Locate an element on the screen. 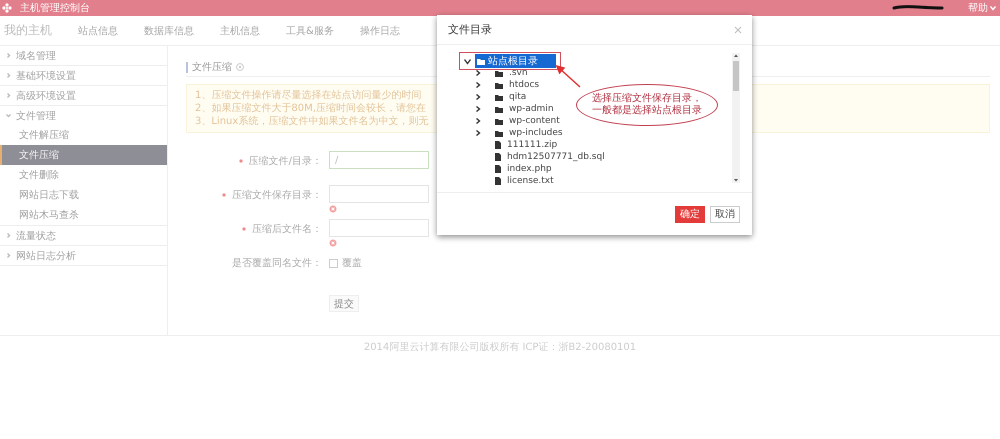 Image resolution: width=1000 pixels, height=439 pixels. tree-item: htdocs is located at coordinates (524, 85).